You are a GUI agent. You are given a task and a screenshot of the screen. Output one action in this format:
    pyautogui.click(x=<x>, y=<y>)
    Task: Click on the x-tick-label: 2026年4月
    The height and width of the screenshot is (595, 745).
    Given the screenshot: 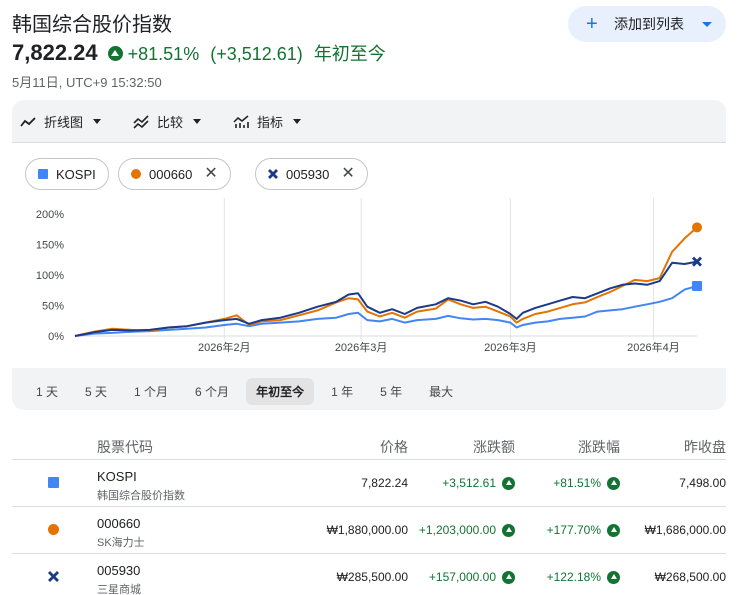 What is the action you would take?
    pyautogui.click(x=653, y=347)
    